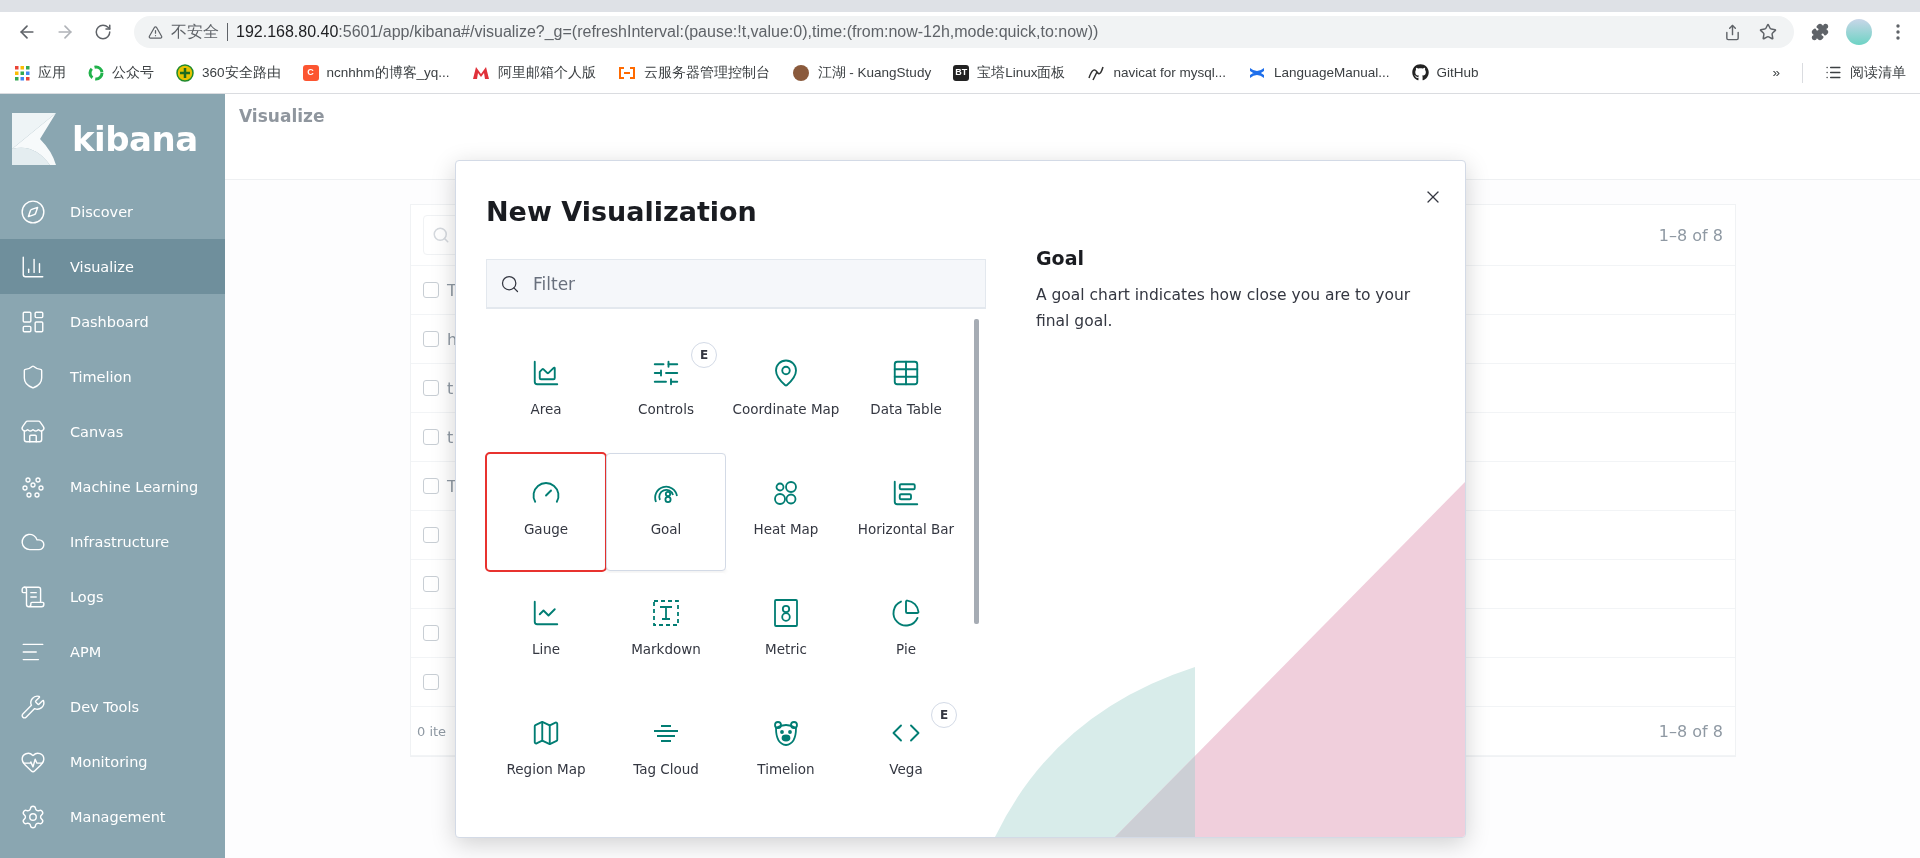 The image size is (1920, 858). I want to click on reading-list-button: 阅读清单, so click(1865, 72).